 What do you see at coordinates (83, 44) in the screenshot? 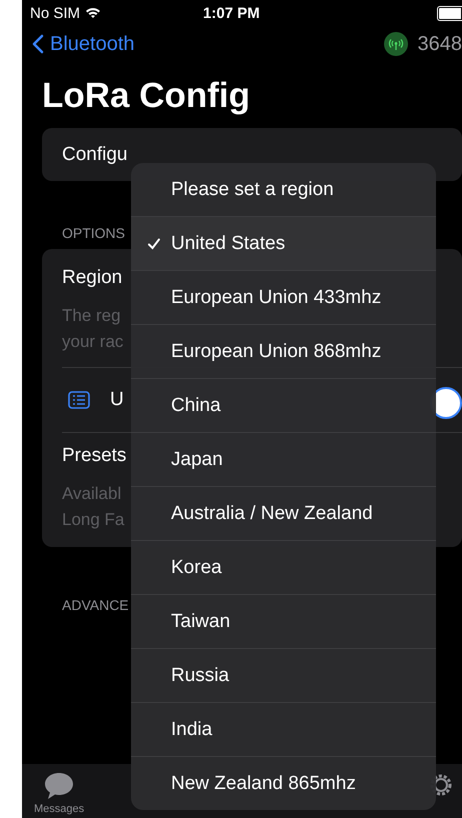
I see `back-link: Bluetooth` at bounding box center [83, 44].